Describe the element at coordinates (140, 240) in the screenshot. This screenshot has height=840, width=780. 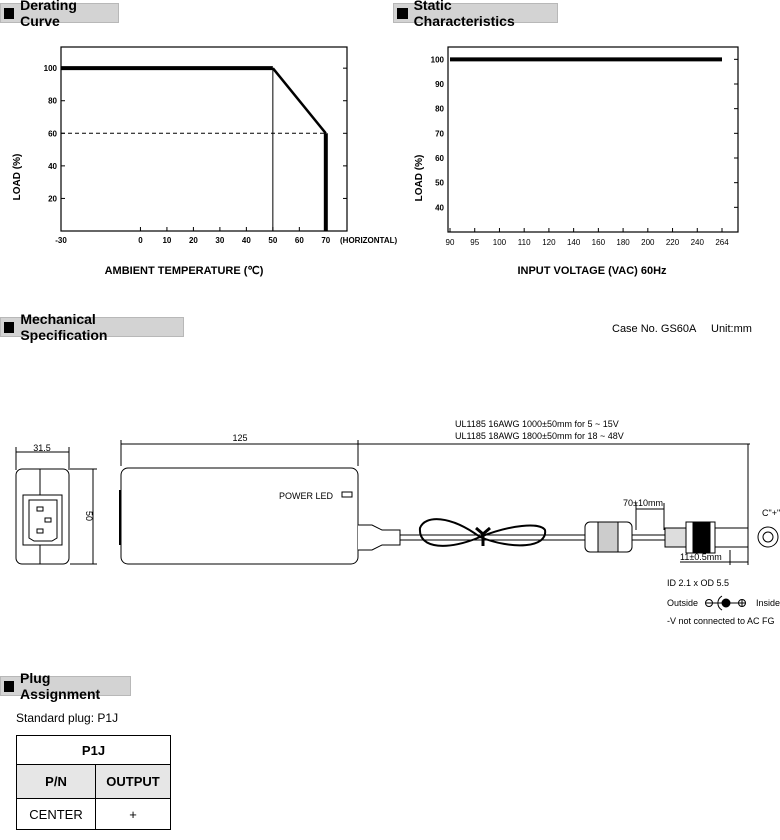
I see `x-tick-label: 0` at that location.